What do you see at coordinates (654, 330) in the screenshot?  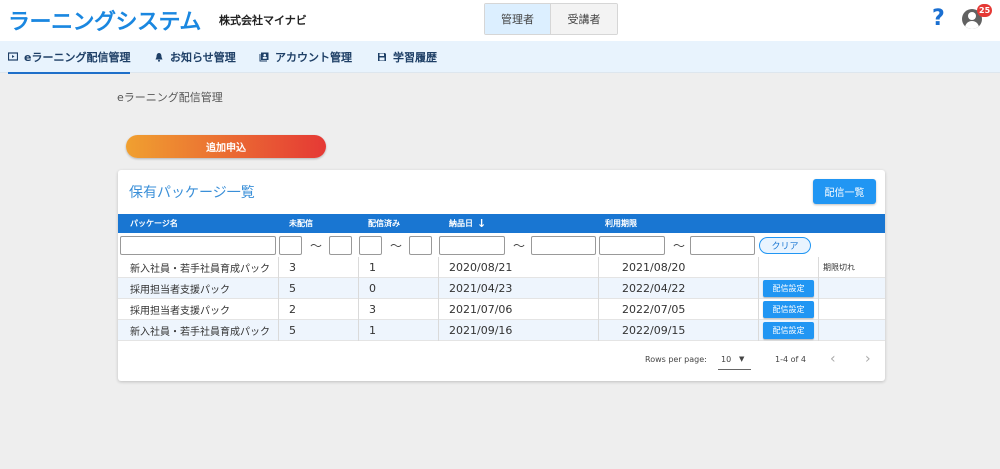 I see `cell-expiry: 2022/09/15` at bounding box center [654, 330].